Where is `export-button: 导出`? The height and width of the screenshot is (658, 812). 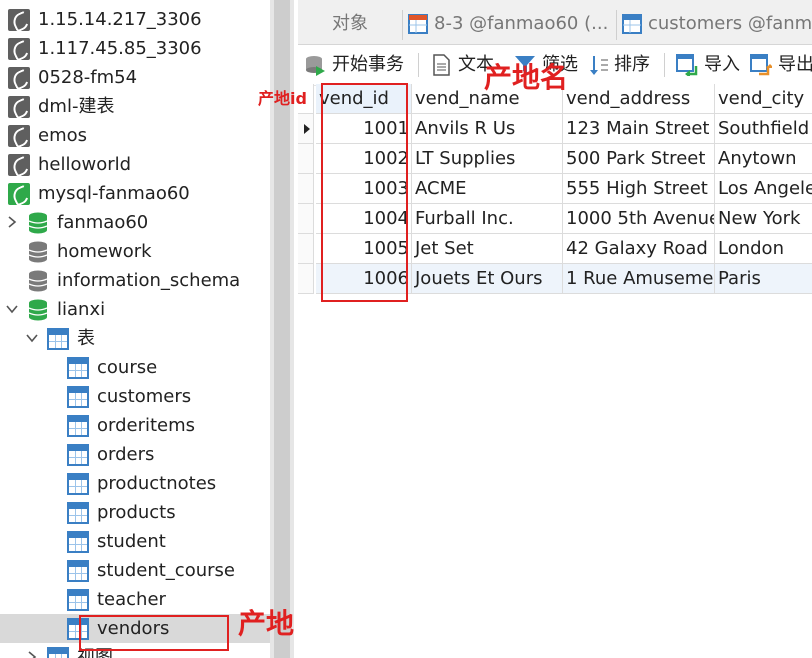 export-button: 导出 is located at coordinates (781, 65).